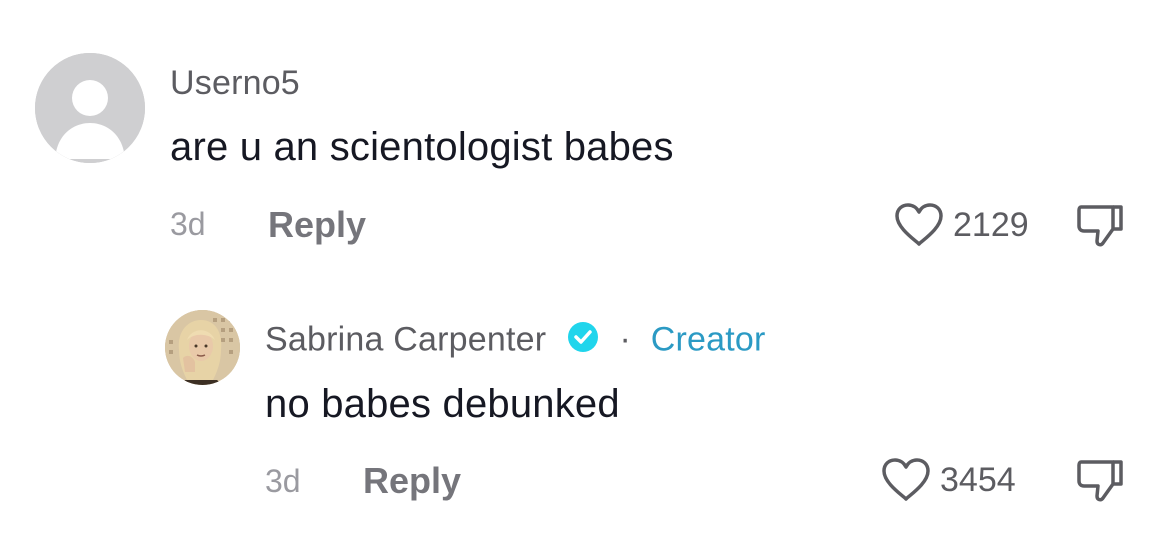  Describe the element at coordinates (405, 339) in the screenshot. I see `creator-username: Sabrina Carpenter` at that location.